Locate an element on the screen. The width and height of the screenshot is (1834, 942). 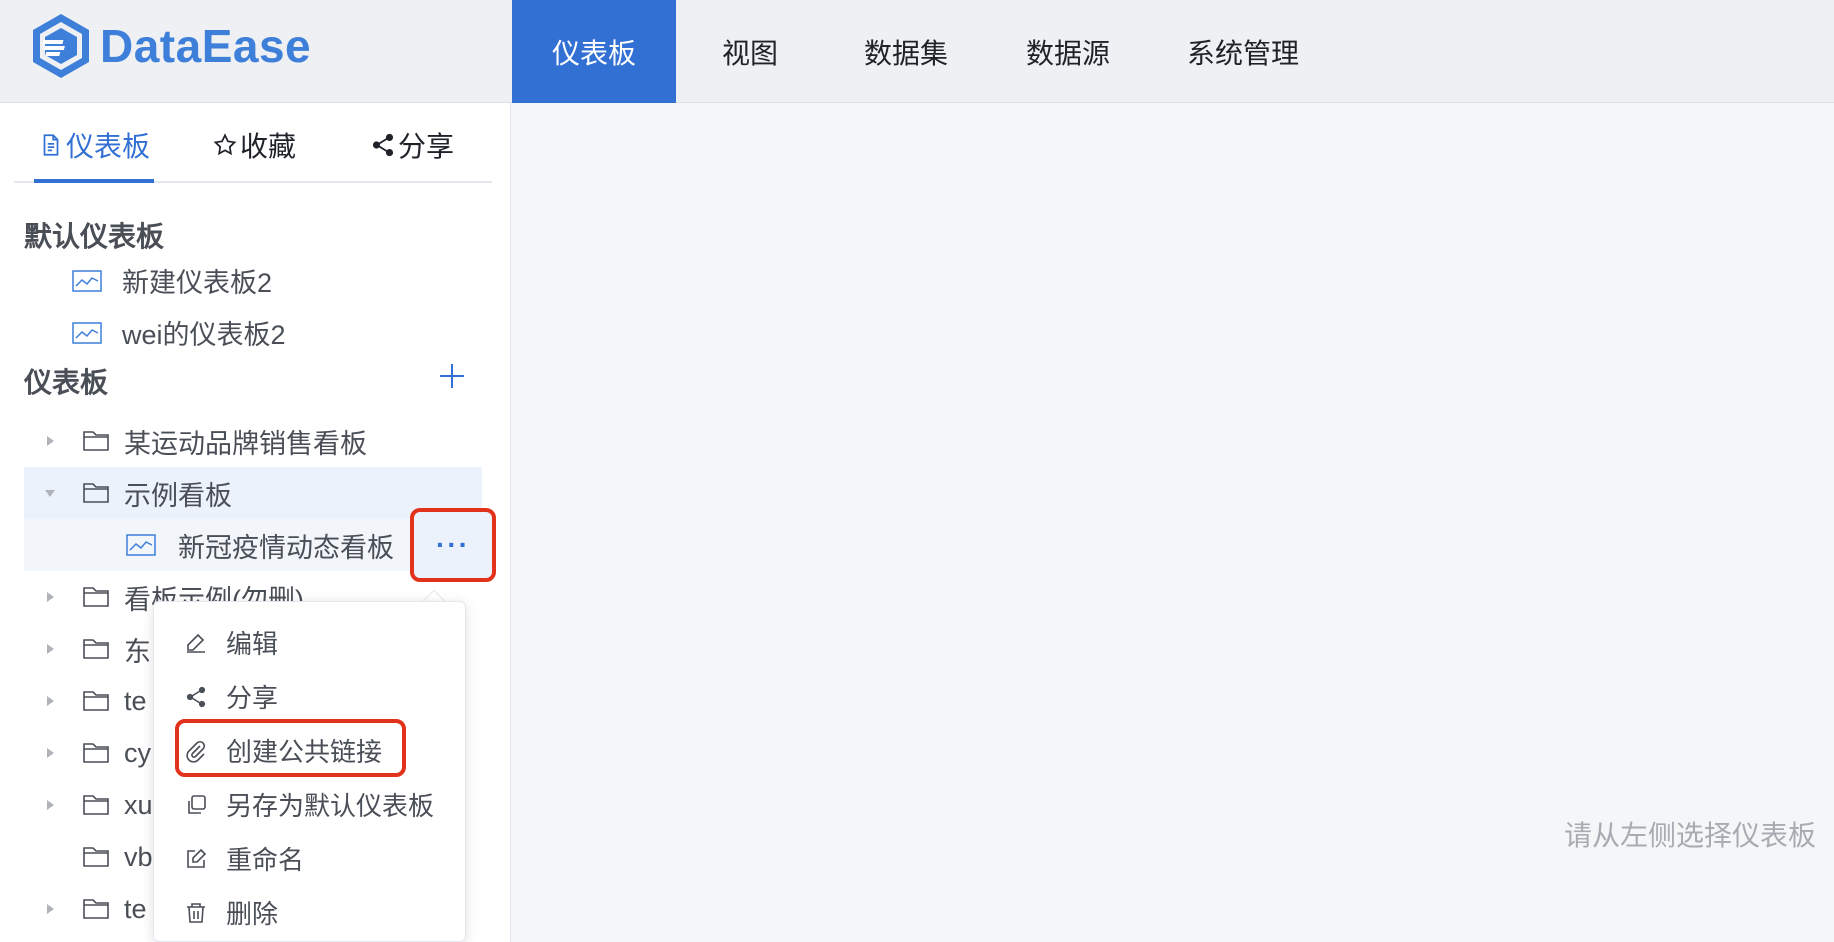
folder-label: 示例看板 is located at coordinates (178, 495).